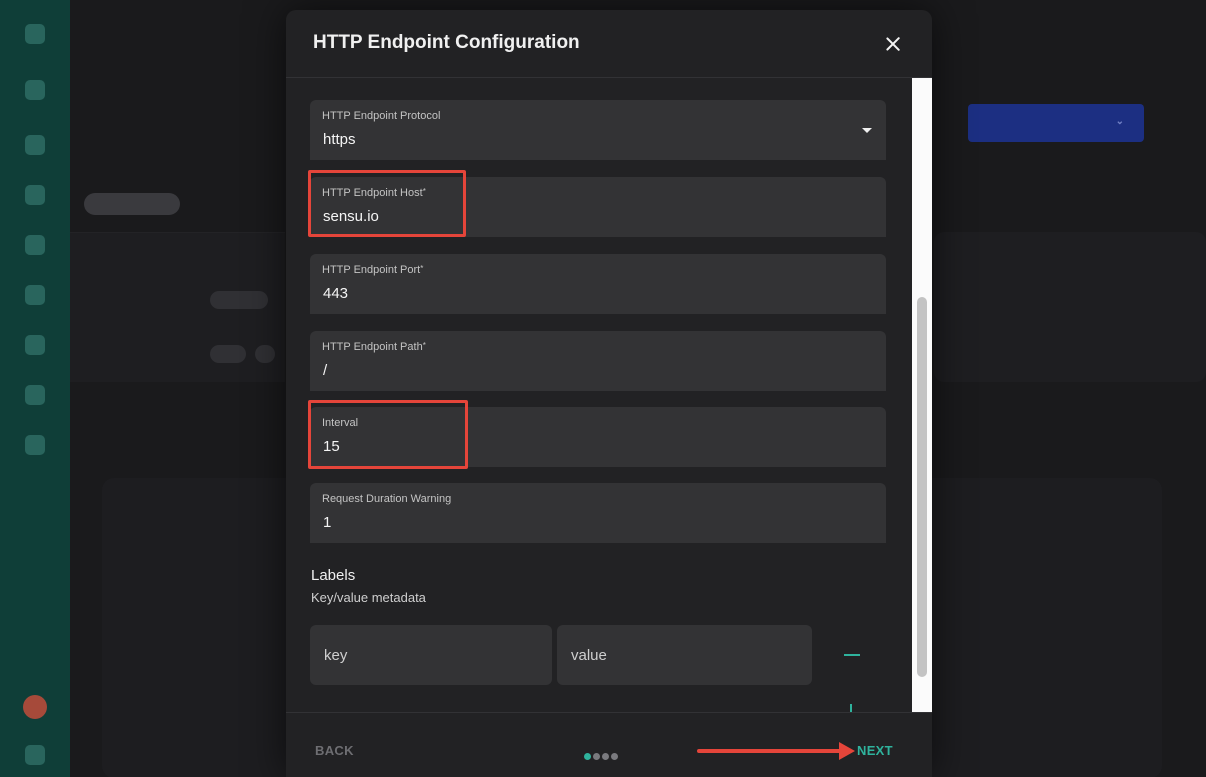 The height and width of the screenshot is (777, 1206). I want to click on path-field: HTTP Endpoint Path* /, so click(598, 361).